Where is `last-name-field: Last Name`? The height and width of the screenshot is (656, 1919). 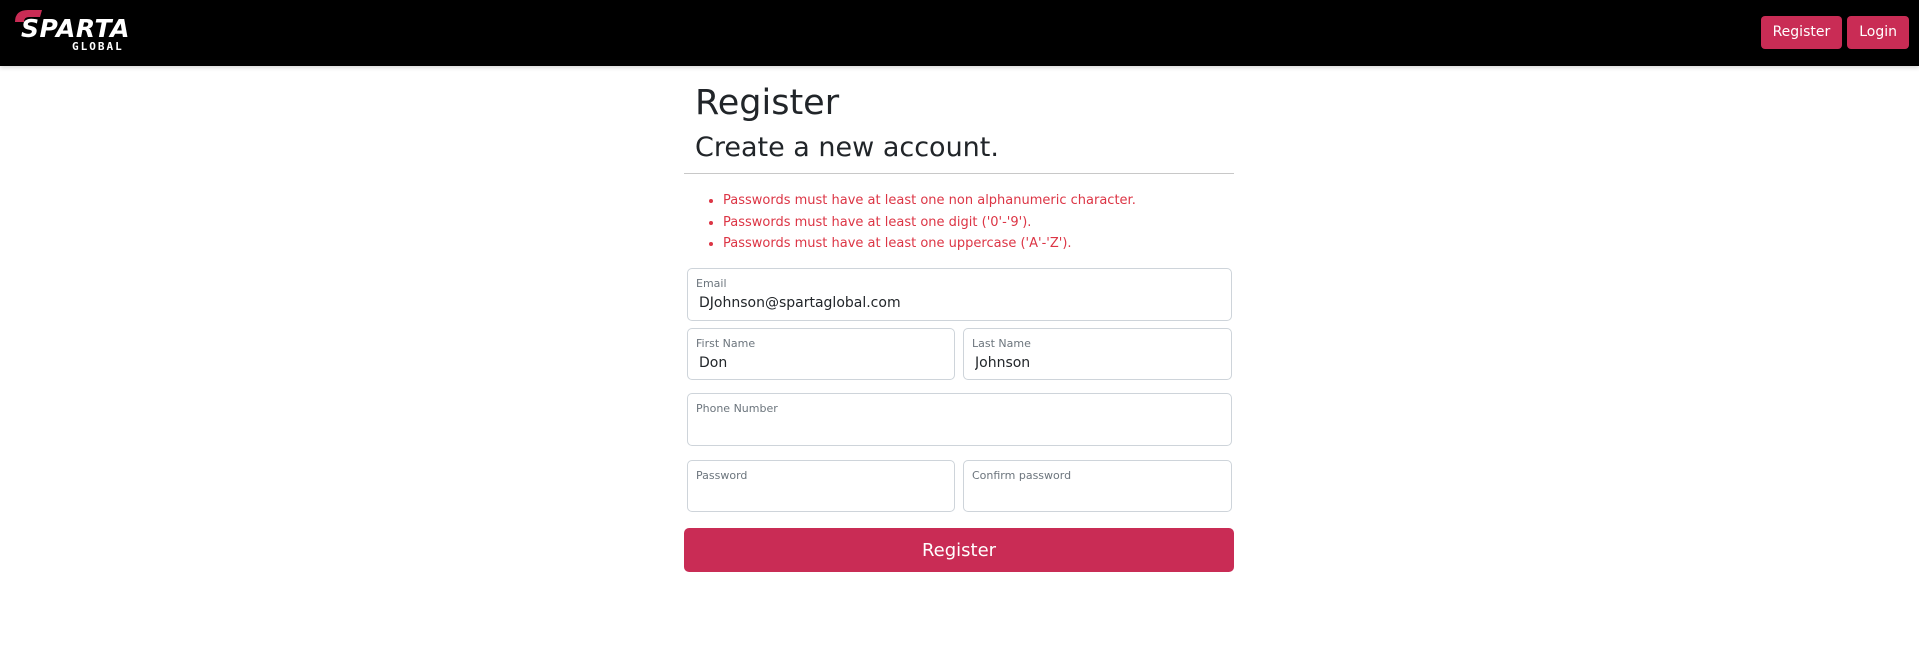 last-name-field: Last Name is located at coordinates (1097, 354).